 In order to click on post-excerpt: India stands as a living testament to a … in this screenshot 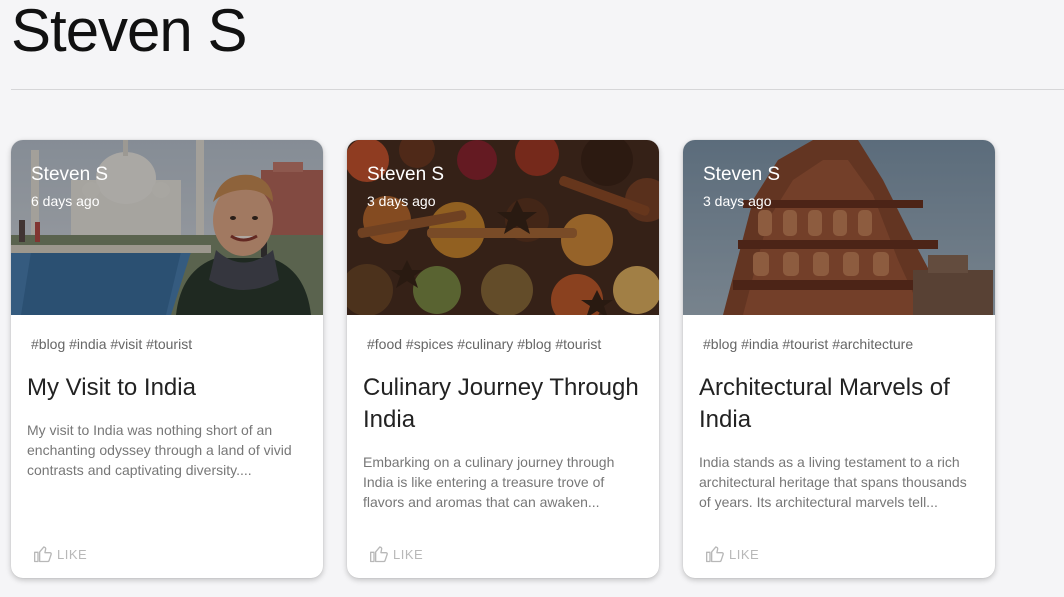, I will do `click(833, 482)`.